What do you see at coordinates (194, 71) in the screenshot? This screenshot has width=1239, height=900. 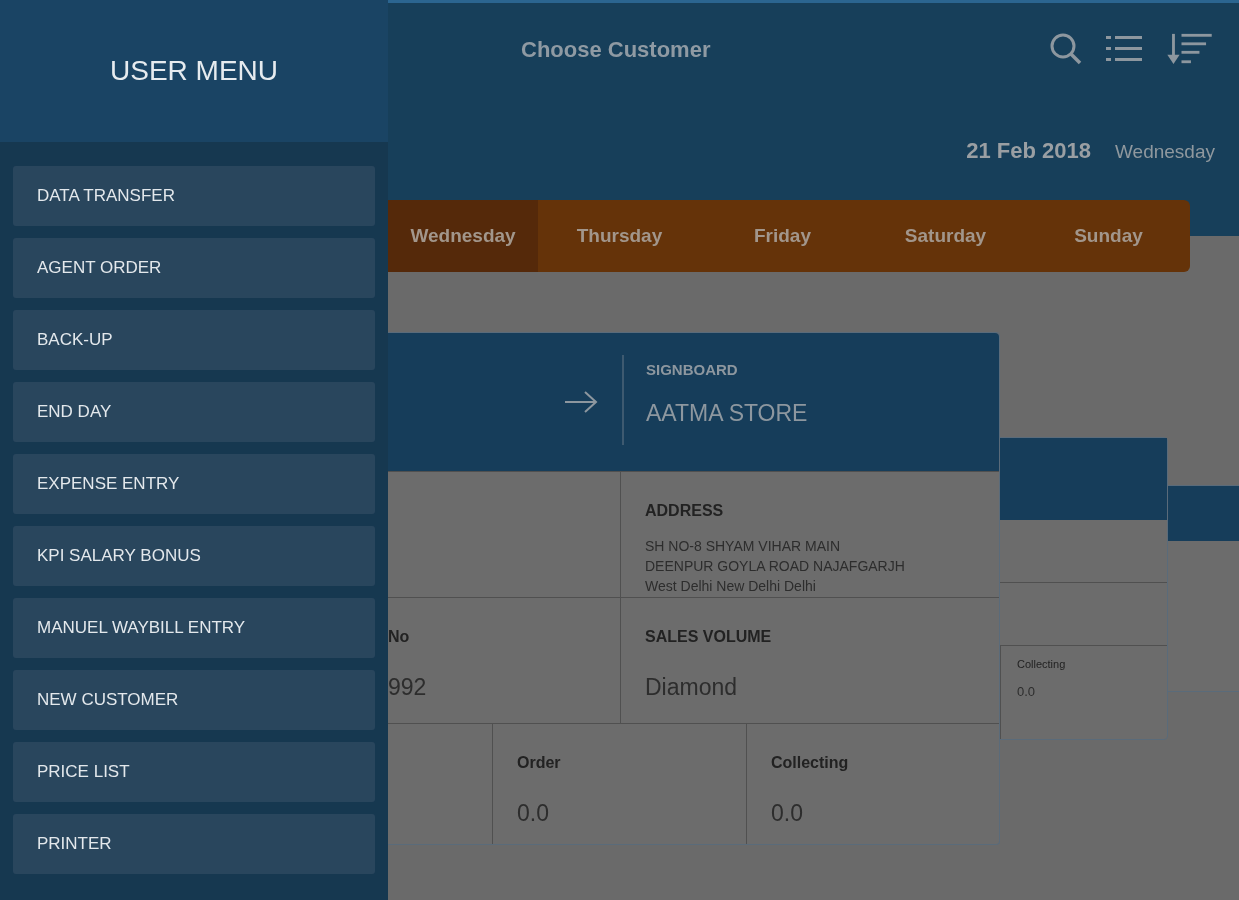 I see `menu-title: USER MENU` at bounding box center [194, 71].